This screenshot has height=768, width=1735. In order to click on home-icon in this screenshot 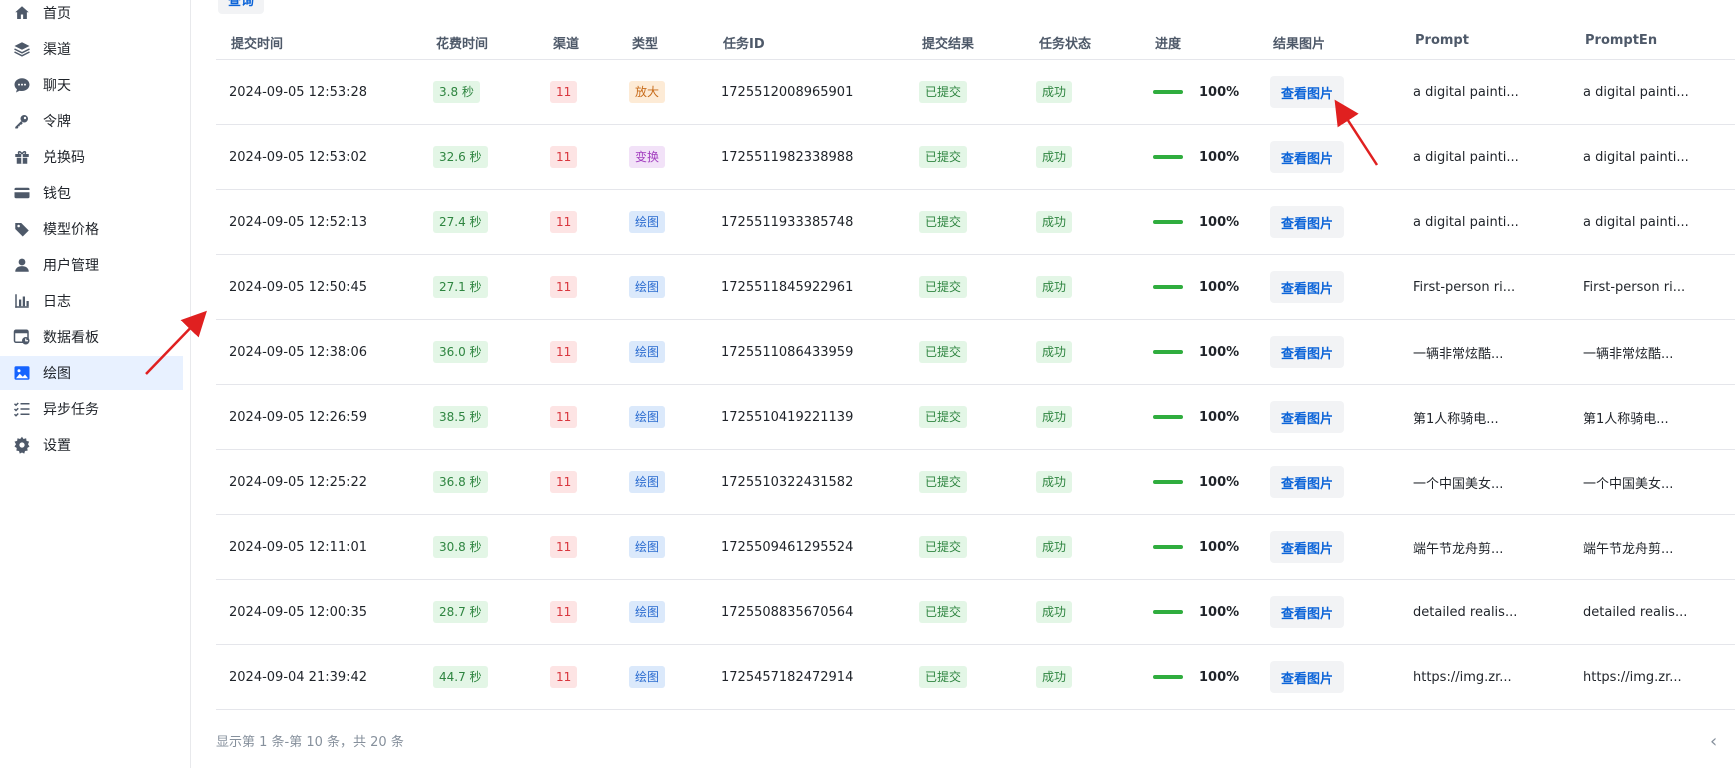, I will do `click(22, 13)`.